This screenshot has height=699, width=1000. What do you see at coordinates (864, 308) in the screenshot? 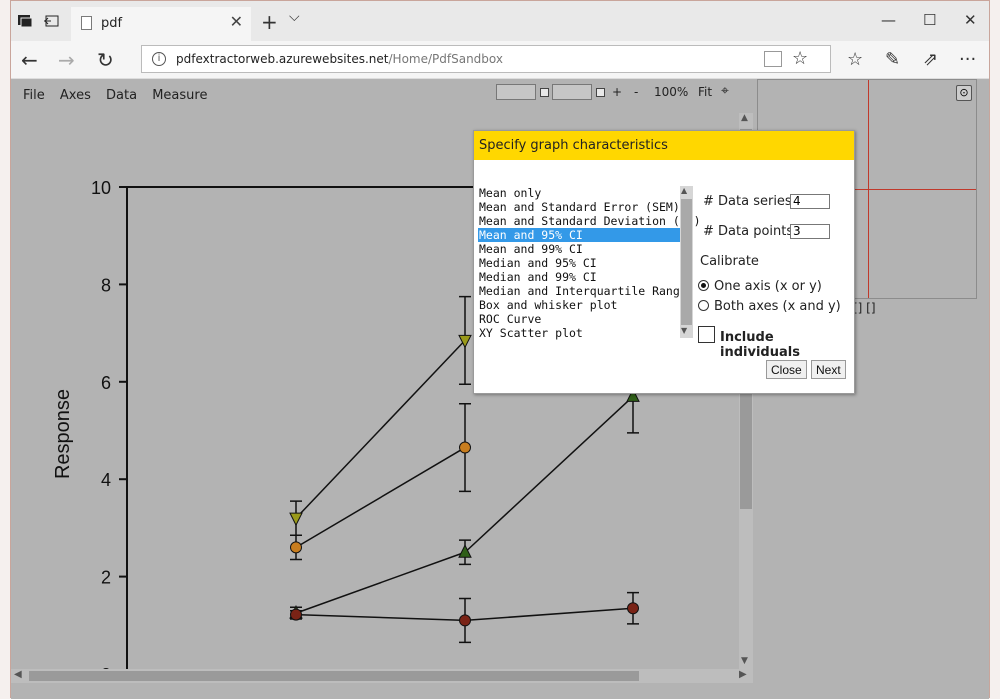
I see `coordinate-brackets: [] []` at bounding box center [864, 308].